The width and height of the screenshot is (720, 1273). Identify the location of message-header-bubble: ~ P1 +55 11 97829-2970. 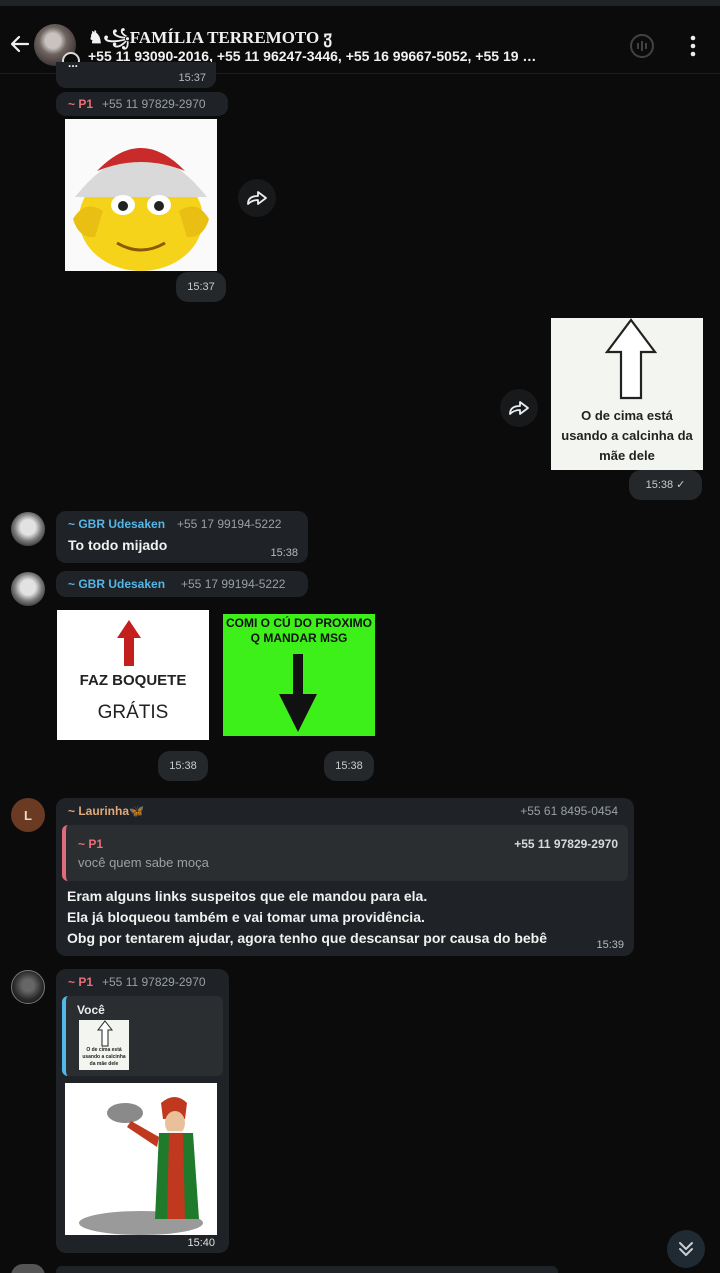
(142, 104).